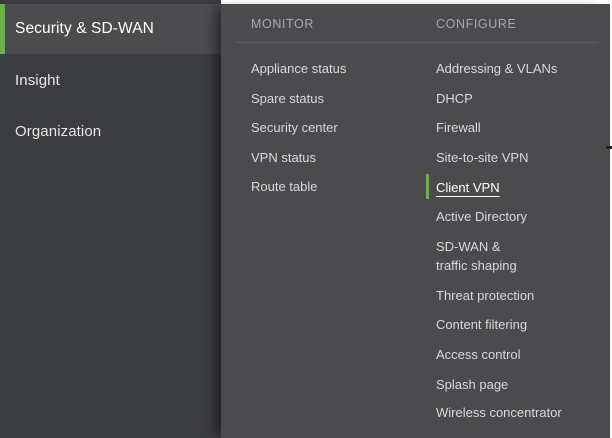 Image resolution: width=612 pixels, height=438 pixels. What do you see at coordinates (476, 265) in the screenshot?
I see `menu-link-line: traffic shaping` at bounding box center [476, 265].